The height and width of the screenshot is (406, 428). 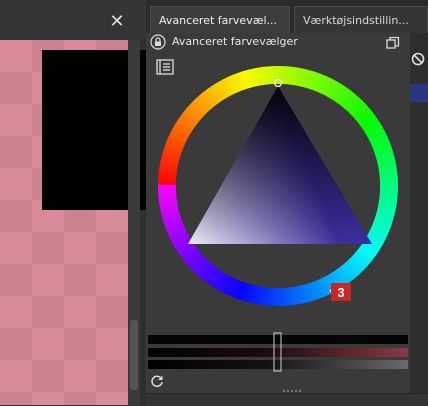 I want to click on saturation-slider, so click(x=278, y=352).